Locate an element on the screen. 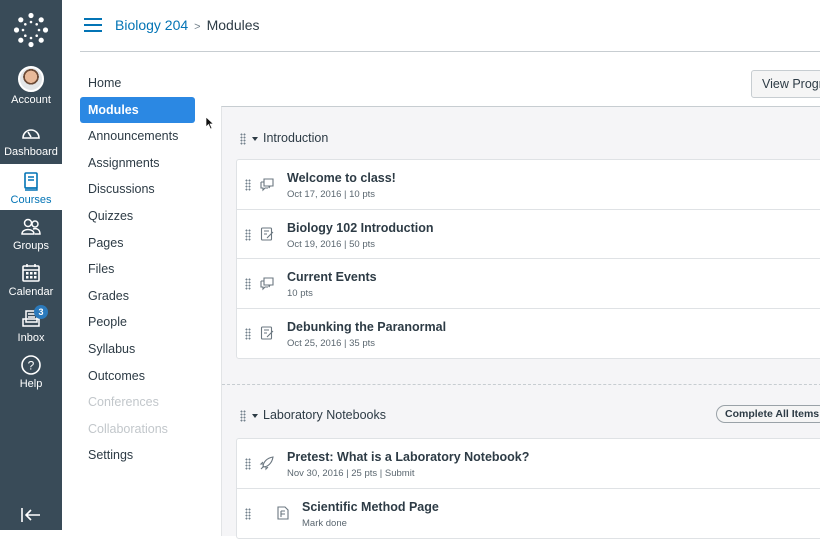  course-nav-people: People is located at coordinates (137, 322).